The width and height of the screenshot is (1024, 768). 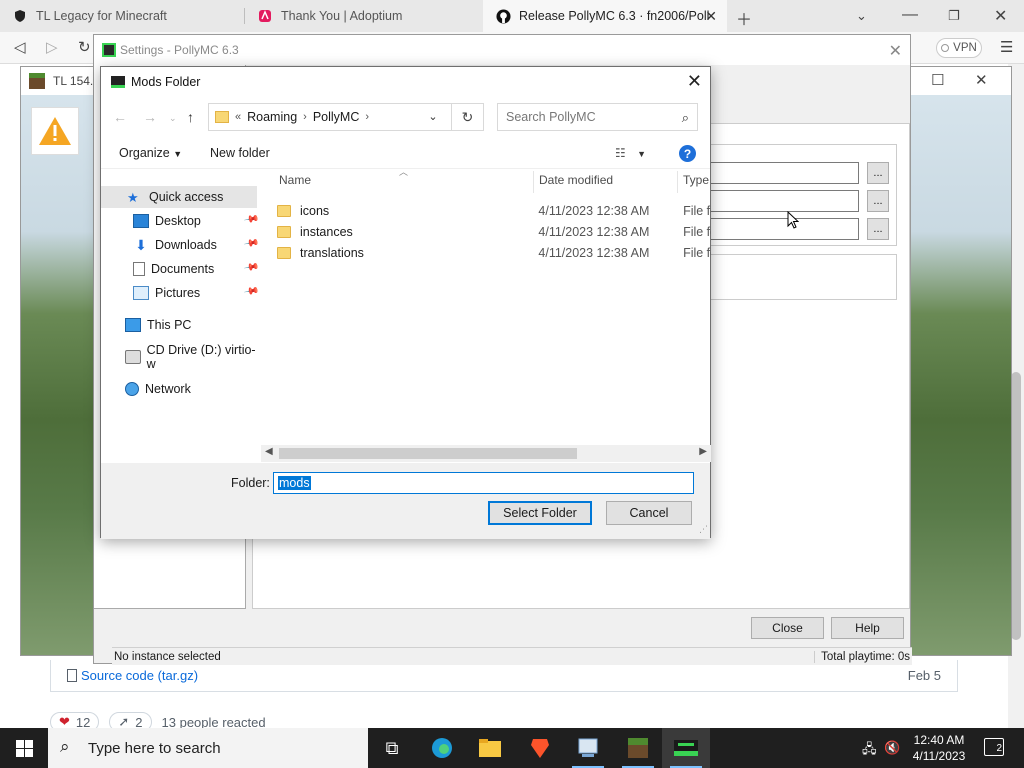 What do you see at coordinates (711, 16) in the screenshot?
I see `close-tab-icon: ✕` at bounding box center [711, 16].